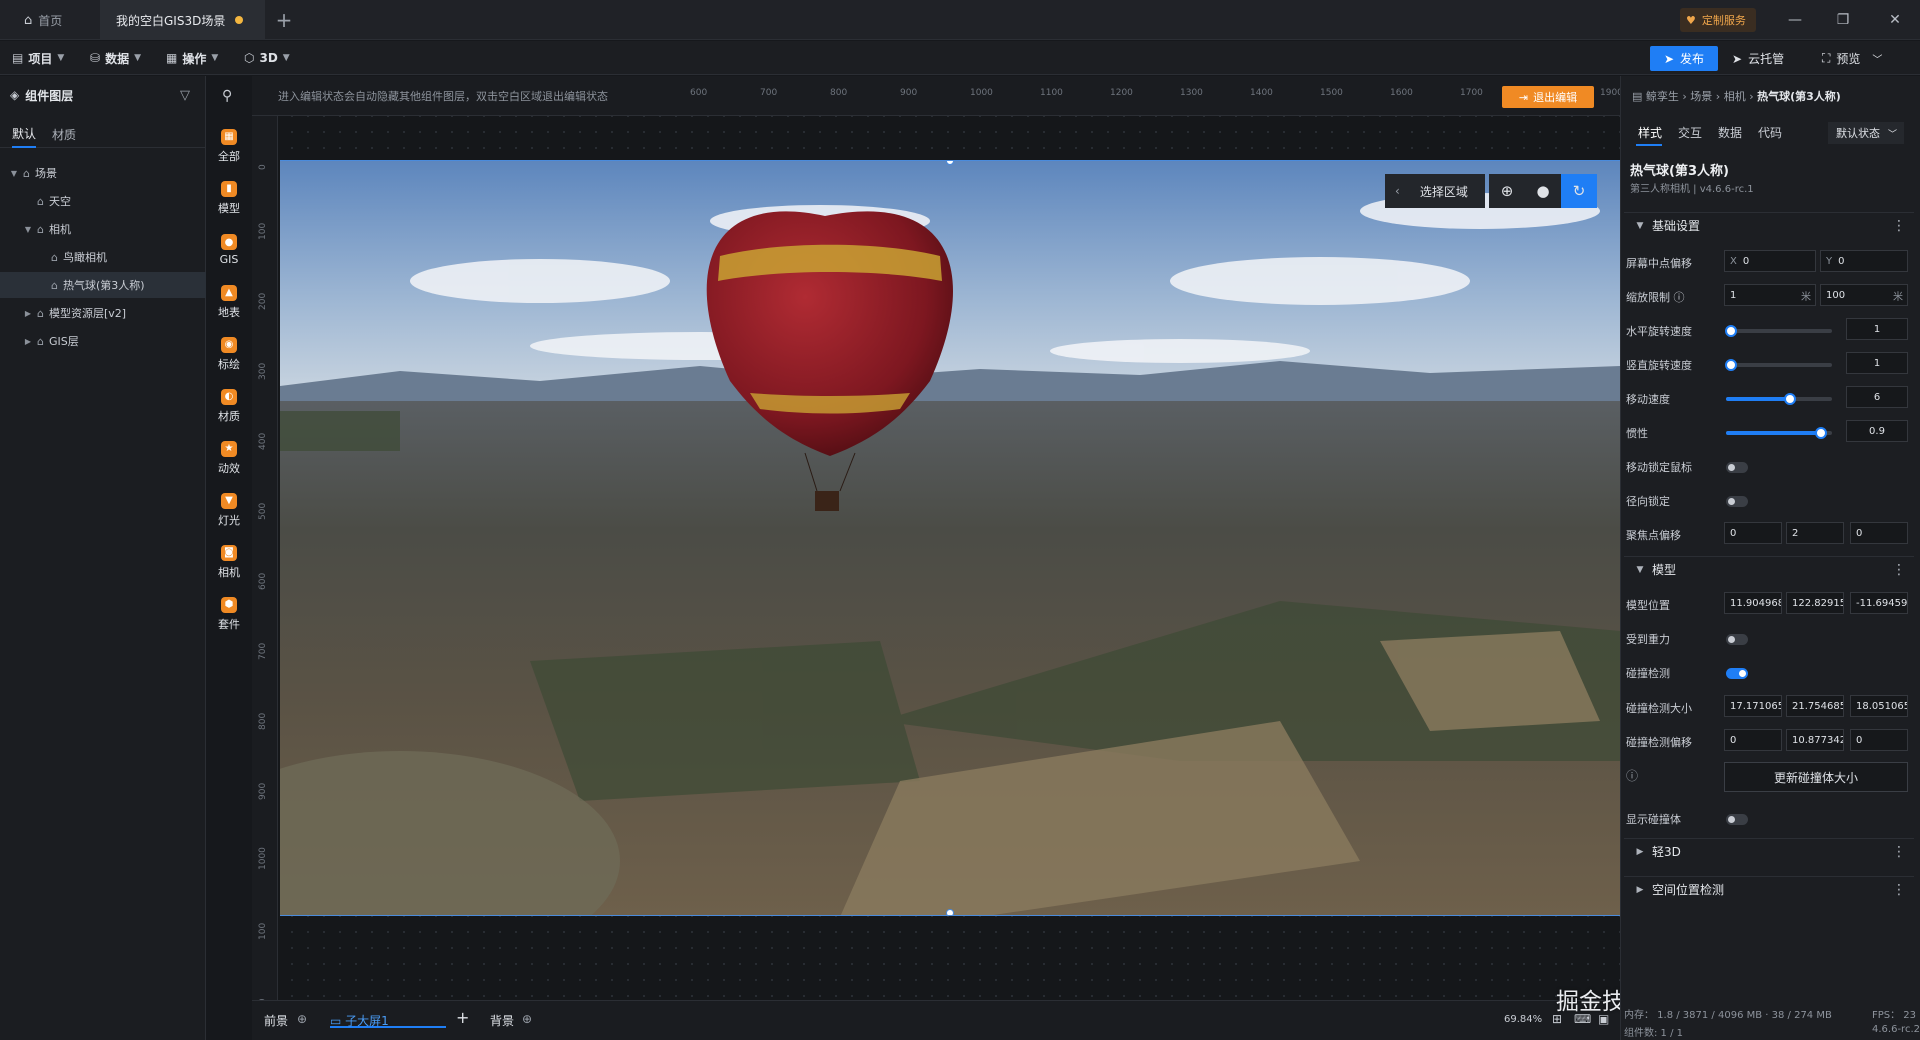 Image resolution: width=1920 pixels, height=1040 pixels. What do you see at coordinates (185, 95) in the screenshot?
I see `filter-icon: ▽` at bounding box center [185, 95].